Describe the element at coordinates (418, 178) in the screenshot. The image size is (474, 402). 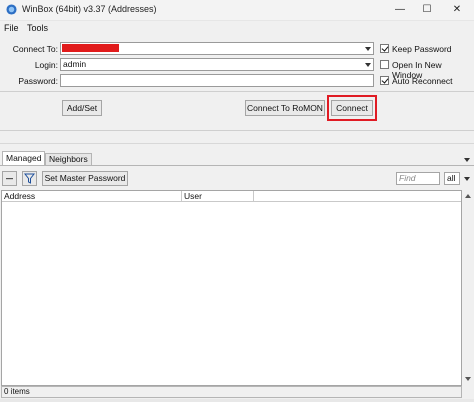
I see `find-input: Find` at that location.